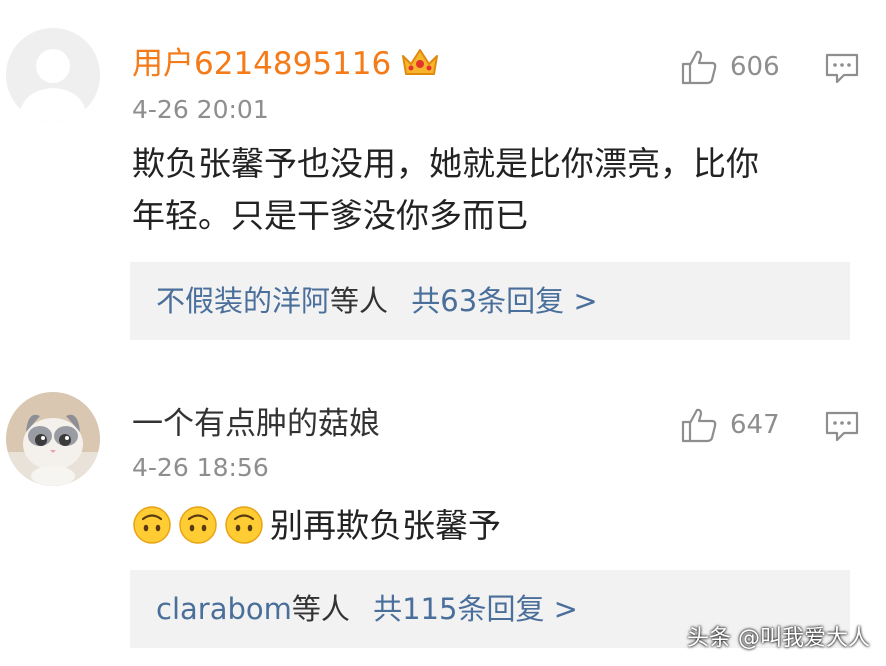 This screenshot has width=886, height=666. I want to click on comment-text-line: 欺负张馨予也没用，她就是比你漂亮，比你, so click(445, 163).